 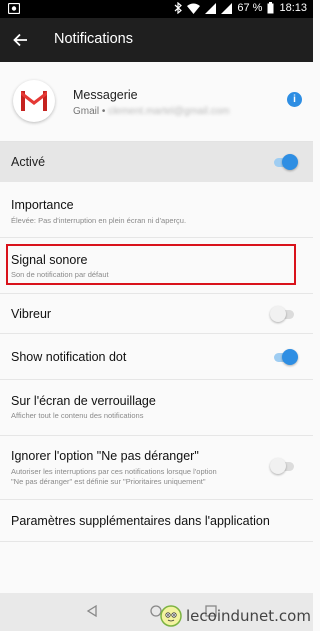 I want to click on signal-2-icon, so click(x=227, y=8).